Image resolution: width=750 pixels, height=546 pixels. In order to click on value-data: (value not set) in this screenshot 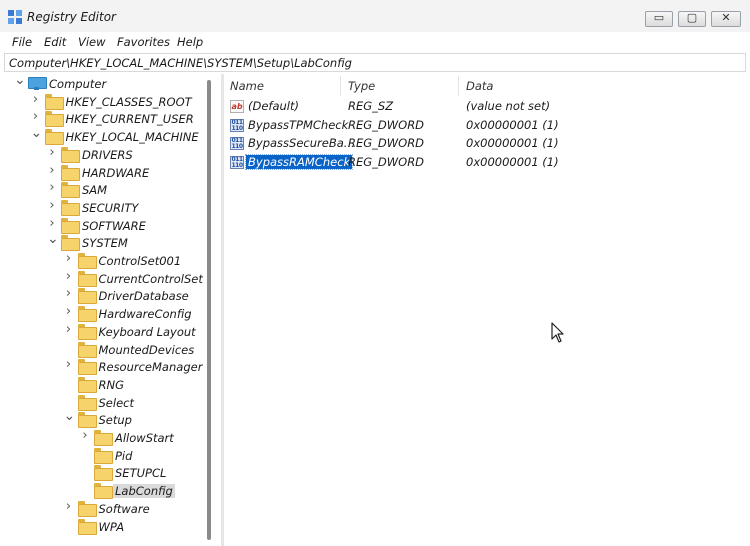, I will do `click(508, 106)`.